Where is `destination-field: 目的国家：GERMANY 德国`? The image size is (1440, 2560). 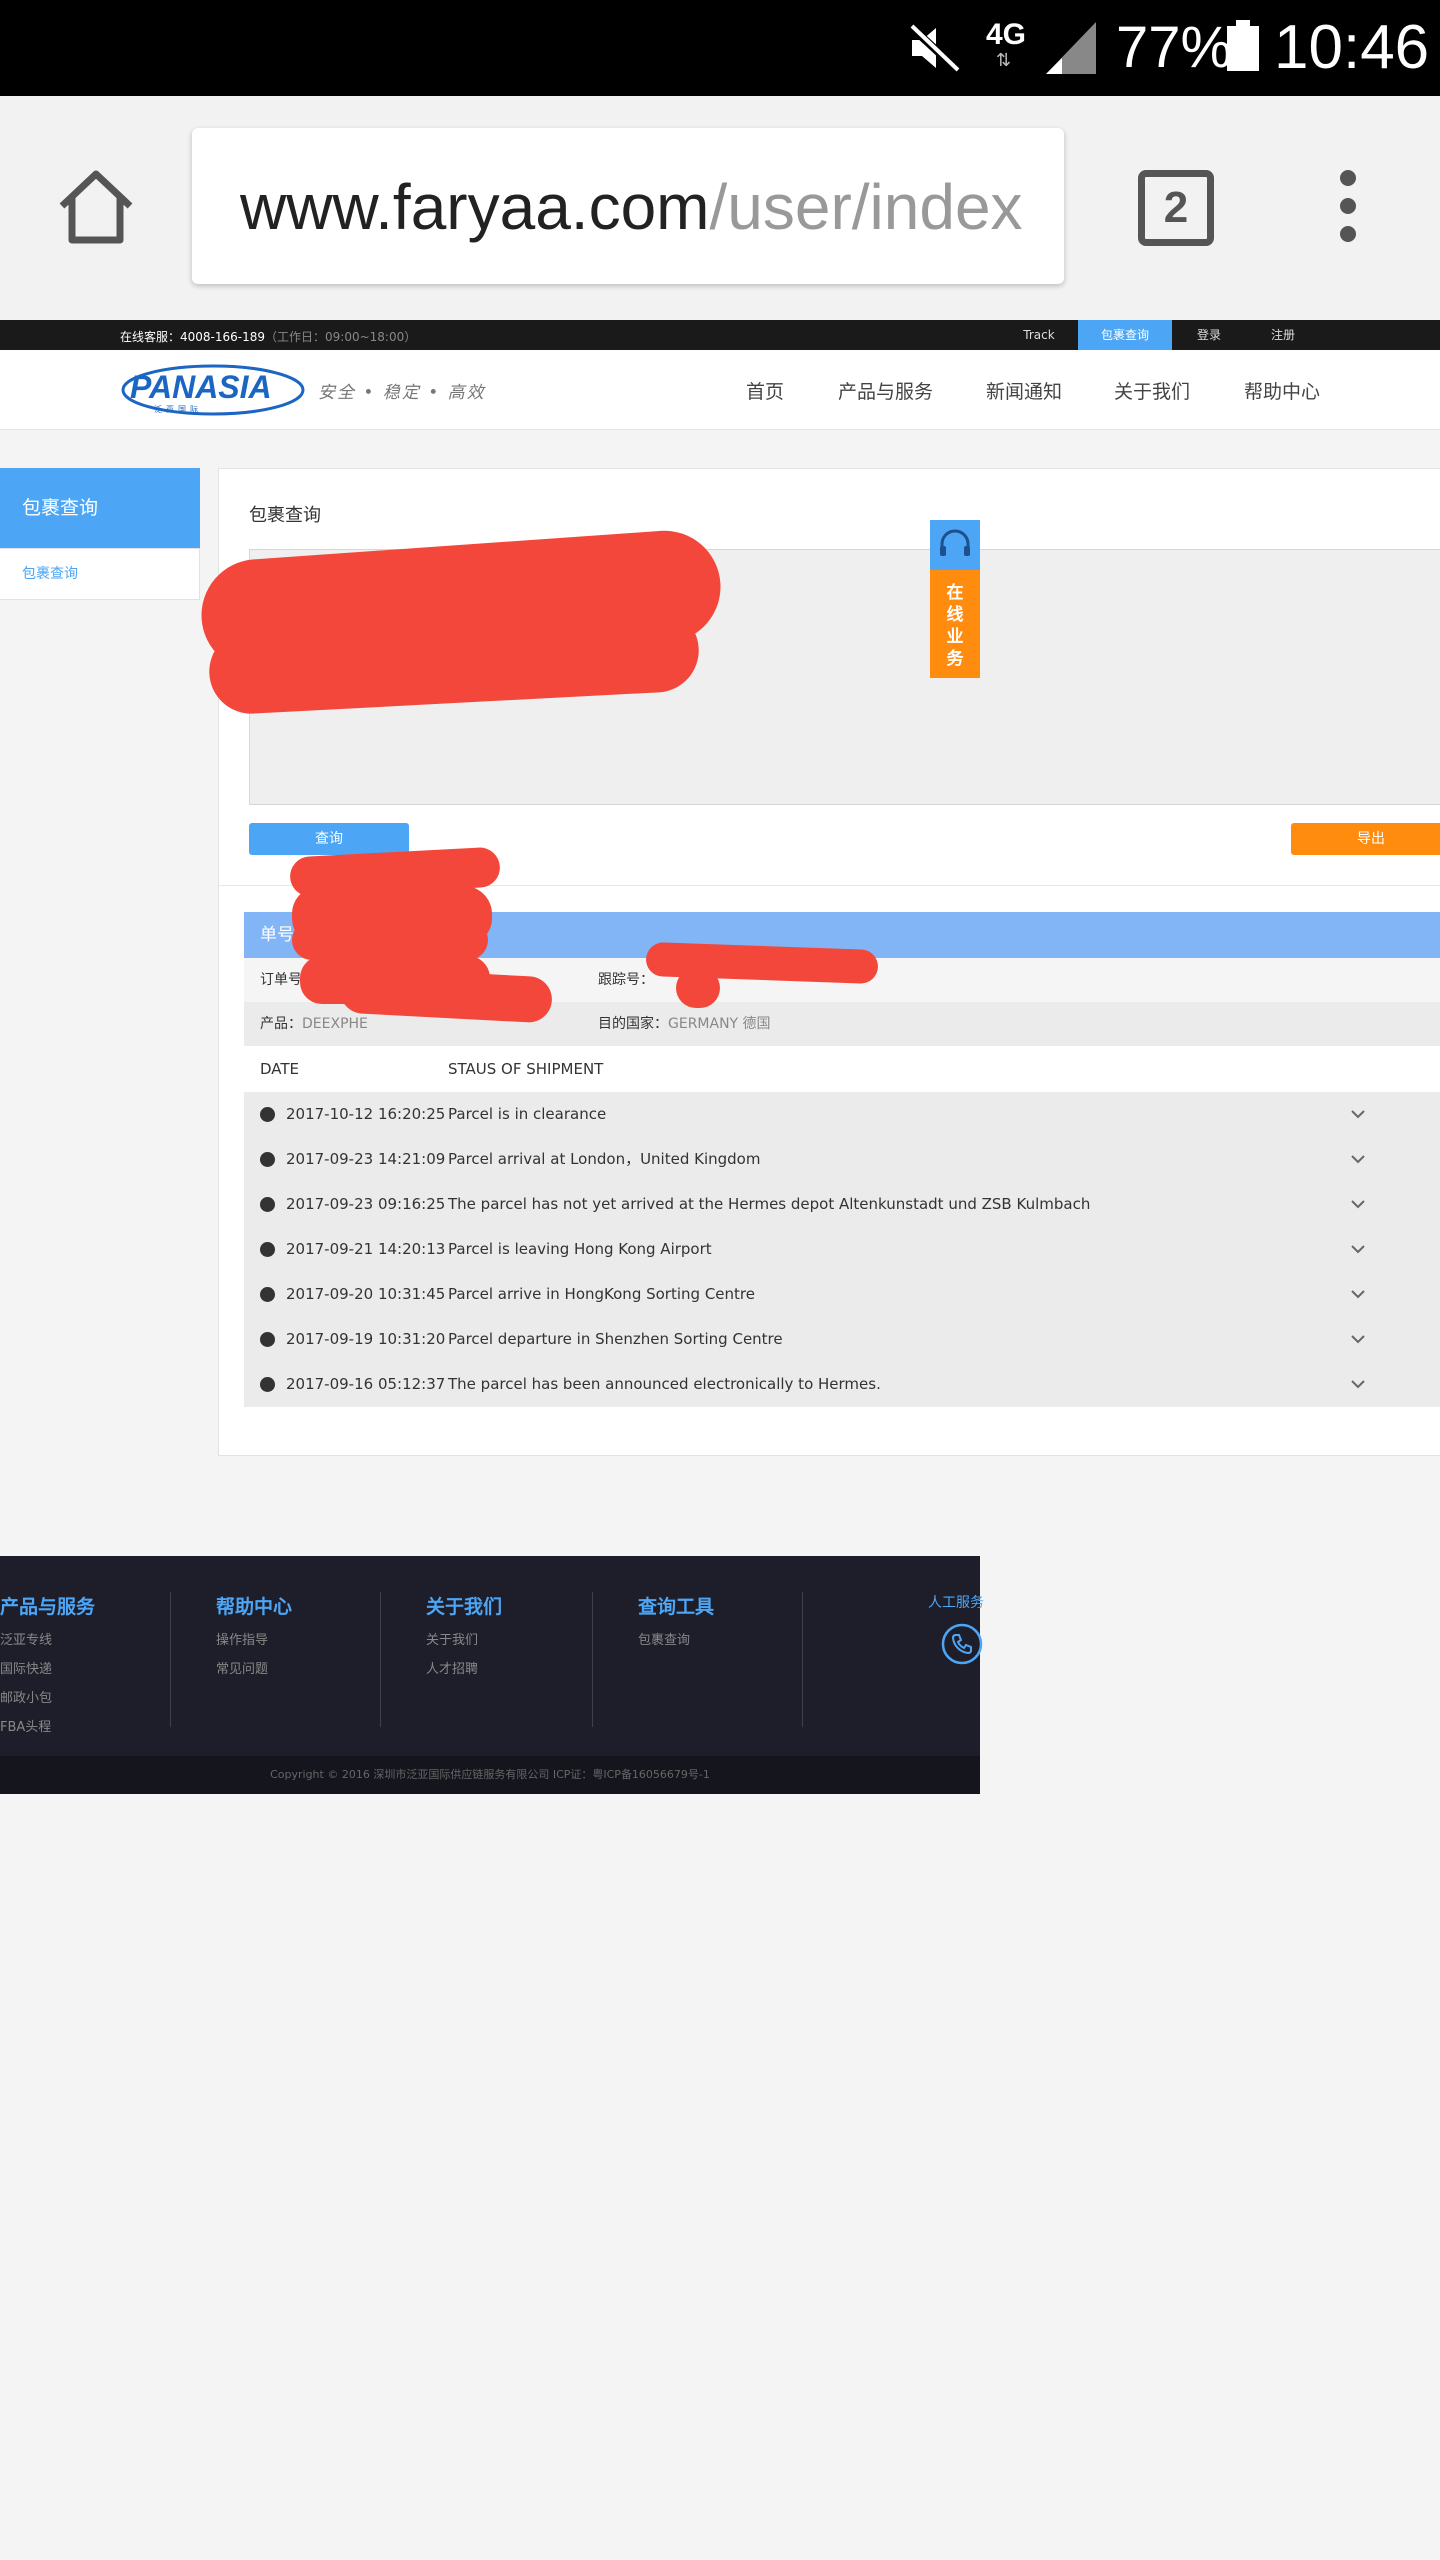 destination-field: 目的国家：GERMANY 德国 is located at coordinates (684, 1024).